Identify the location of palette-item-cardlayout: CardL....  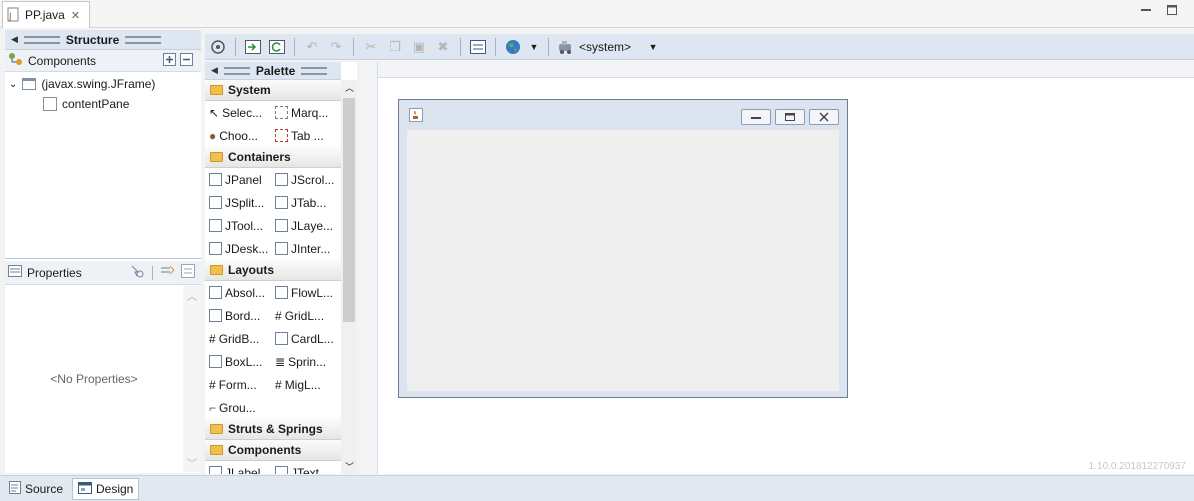
(304, 338).